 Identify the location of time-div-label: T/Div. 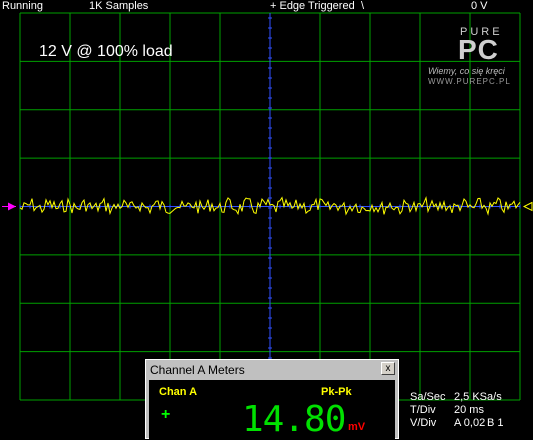
(423, 410).